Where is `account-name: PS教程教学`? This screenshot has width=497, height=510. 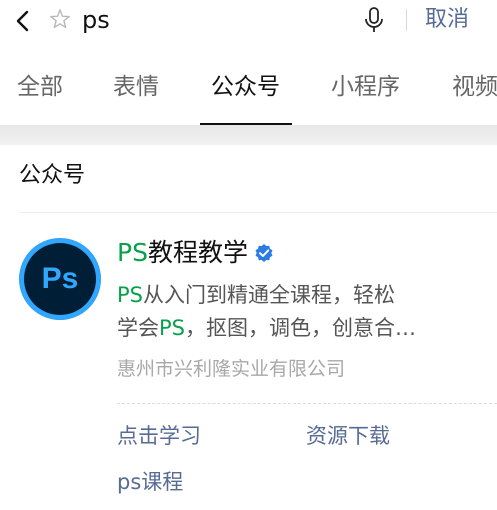 account-name: PS教程教学 is located at coordinates (195, 253).